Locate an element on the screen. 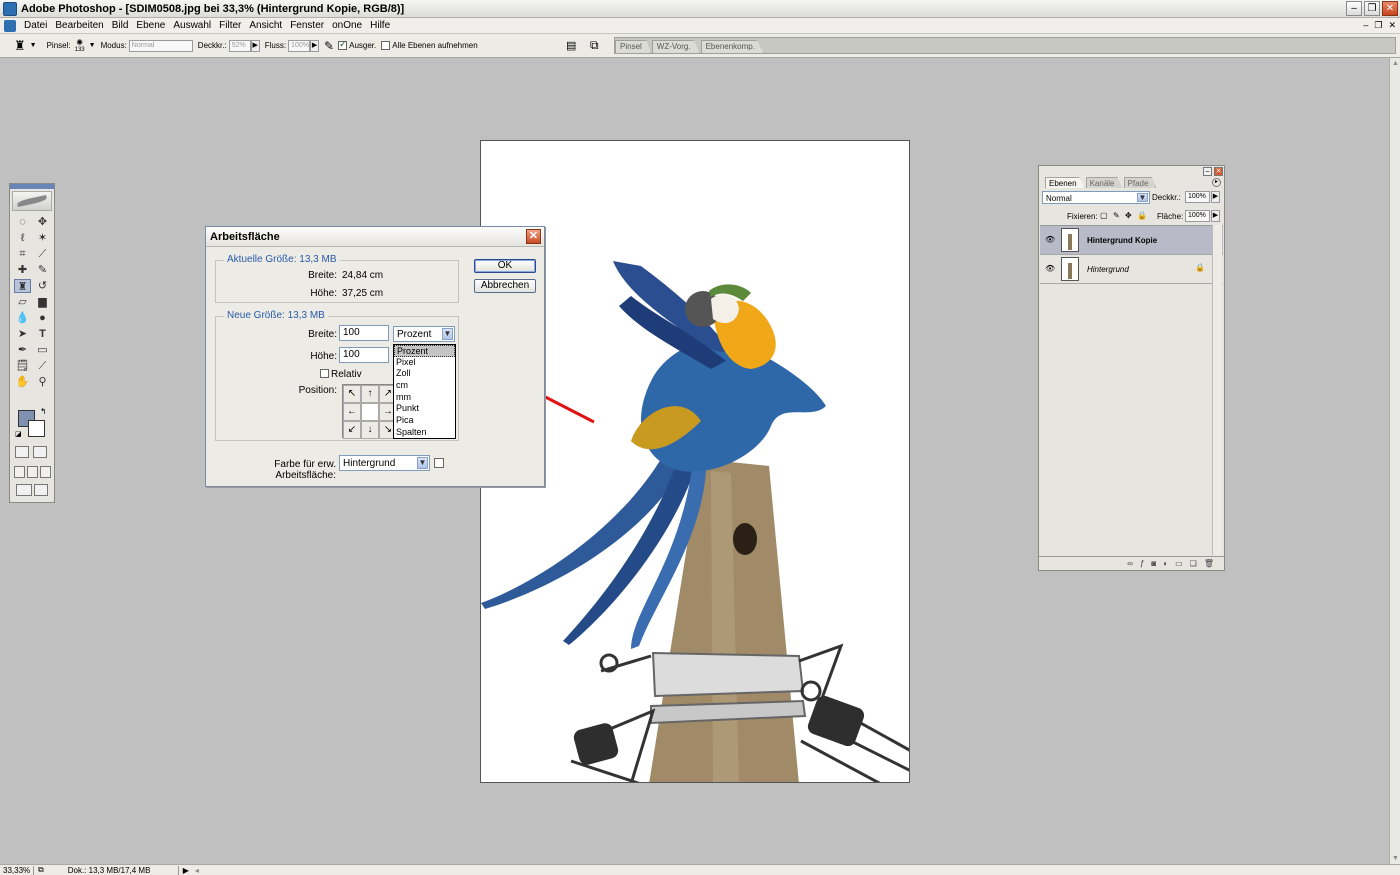  panel-menu-icon: ▸ is located at coordinates (1216, 182).